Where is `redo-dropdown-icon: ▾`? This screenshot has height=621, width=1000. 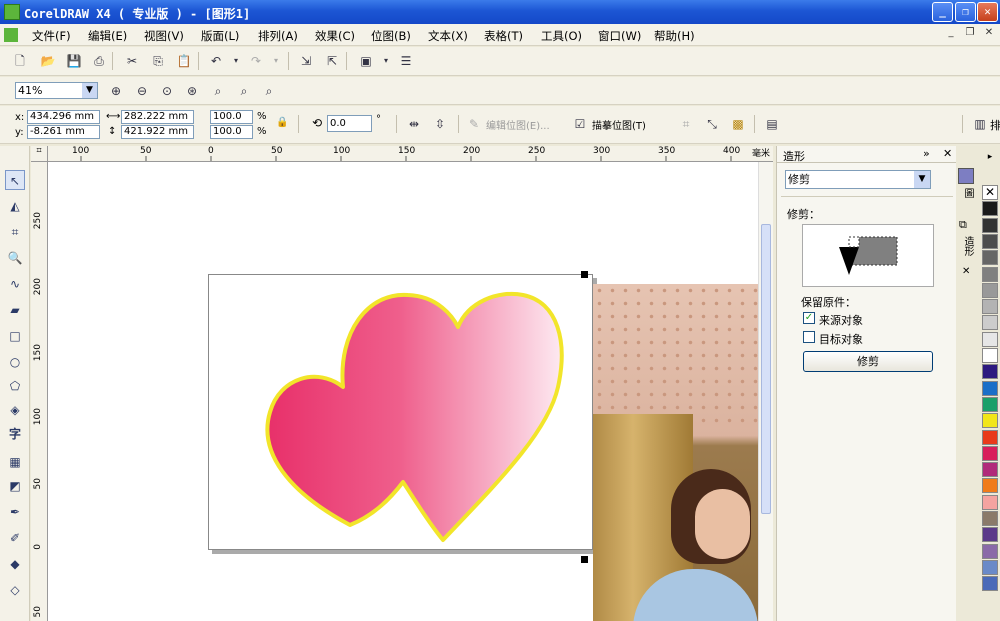
redo-dropdown-icon: ▾ is located at coordinates (276, 61).